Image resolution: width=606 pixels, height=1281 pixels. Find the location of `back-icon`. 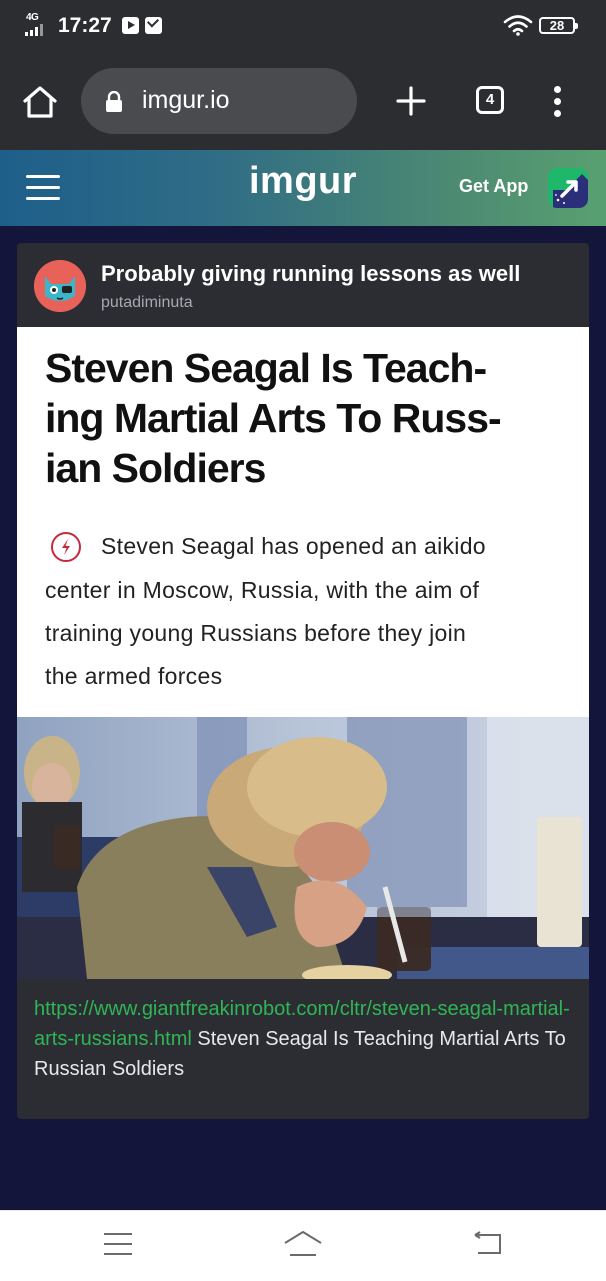

back-icon is located at coordinates (488, 1244).